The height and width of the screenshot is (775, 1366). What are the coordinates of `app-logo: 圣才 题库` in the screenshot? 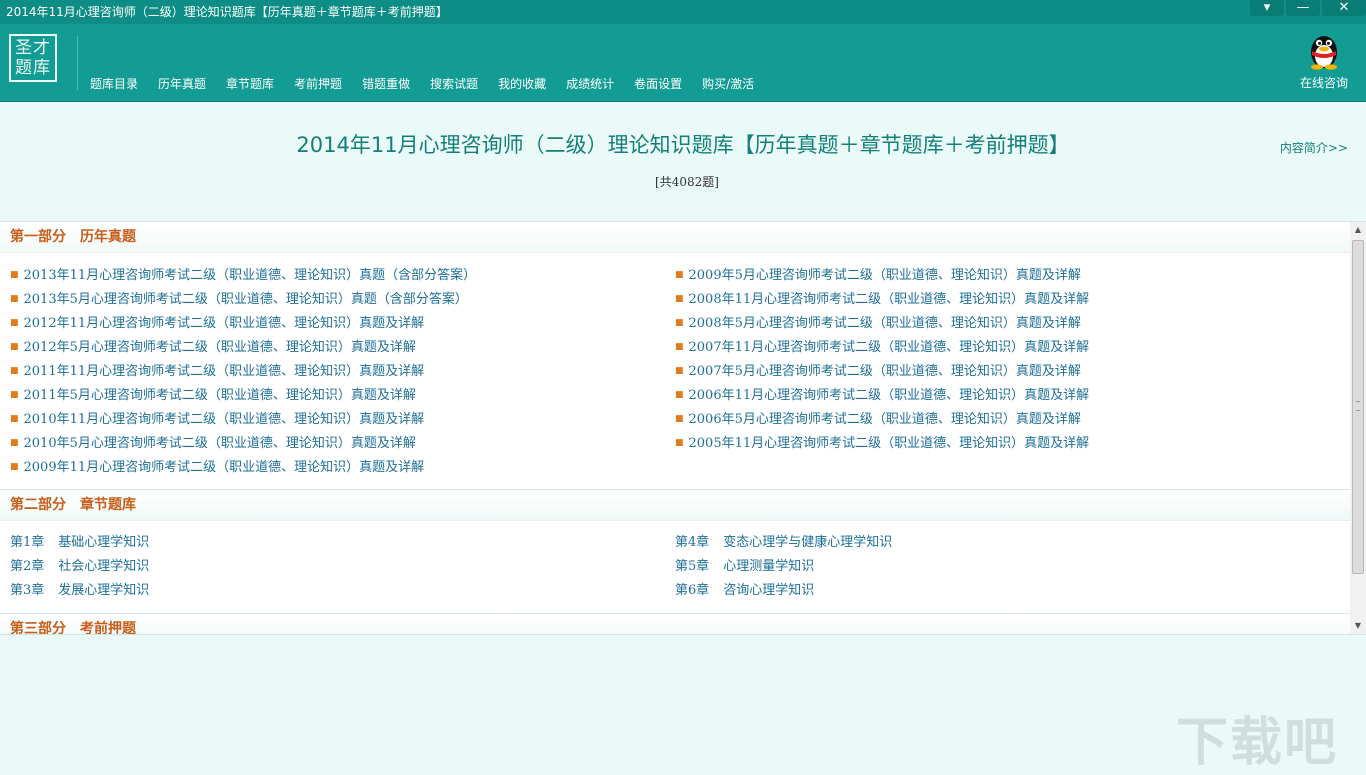 It's located at (33, 58).